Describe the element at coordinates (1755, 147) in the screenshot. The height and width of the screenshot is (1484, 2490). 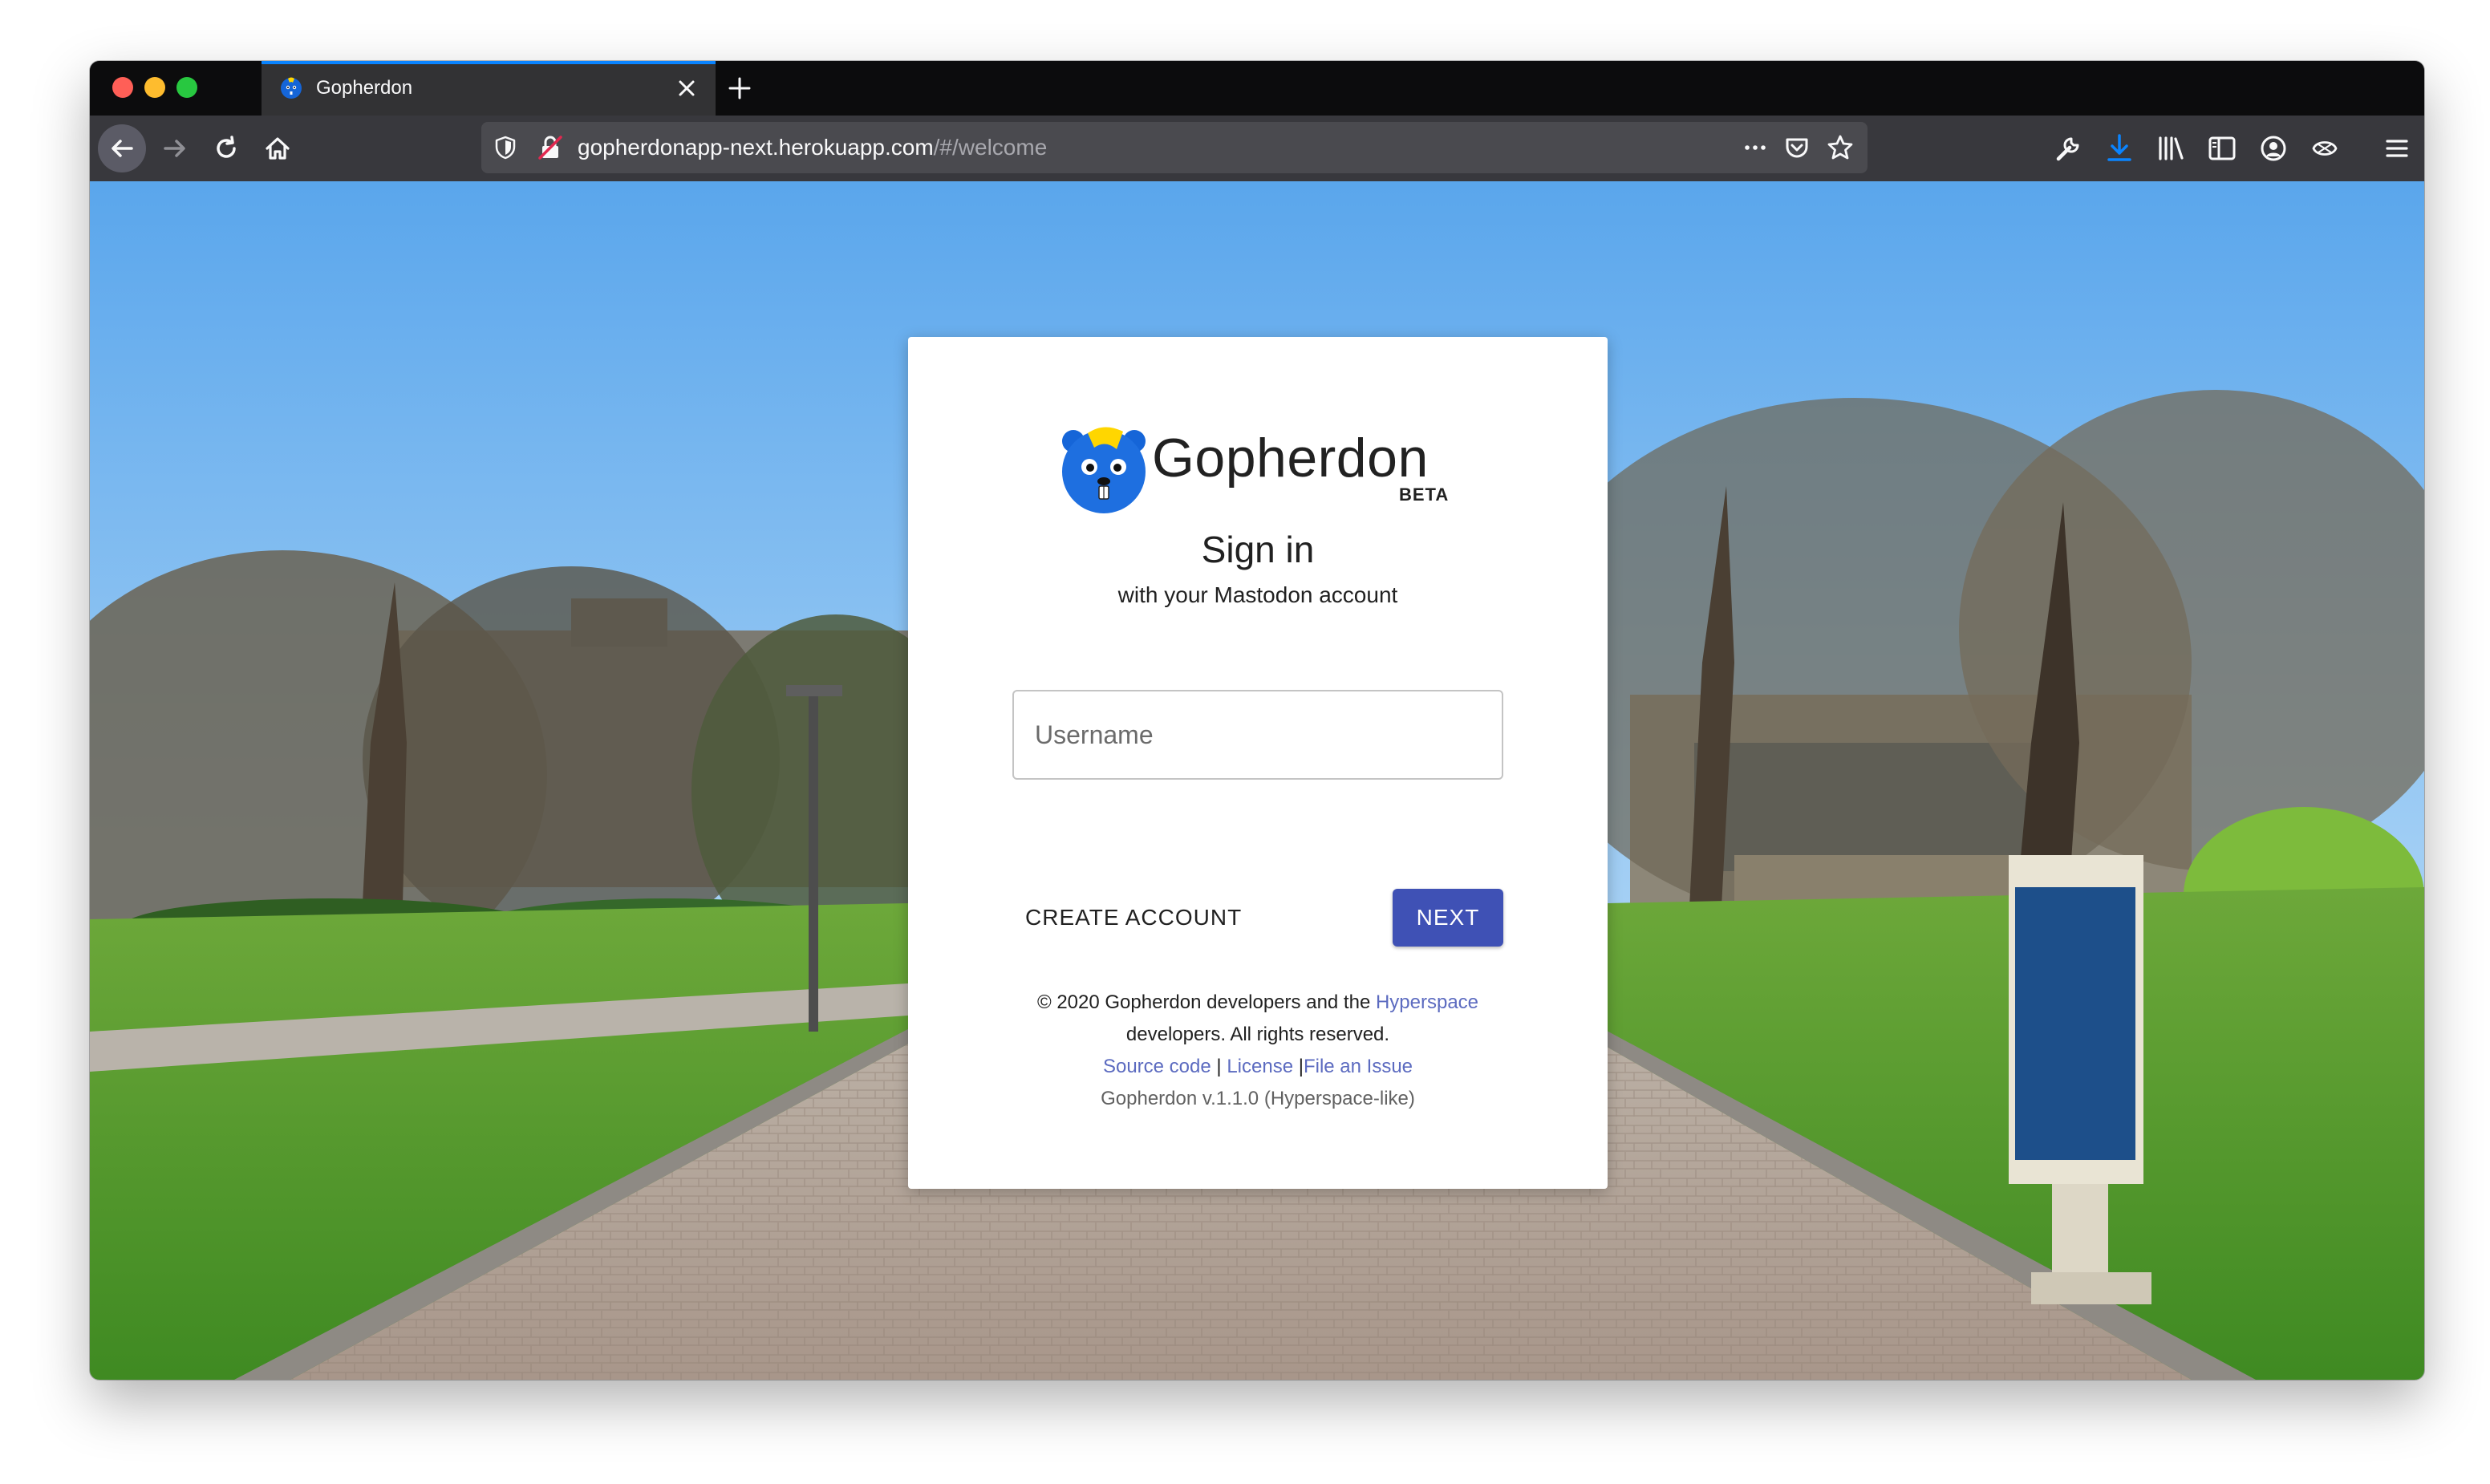
I see `more-icon` at that location.